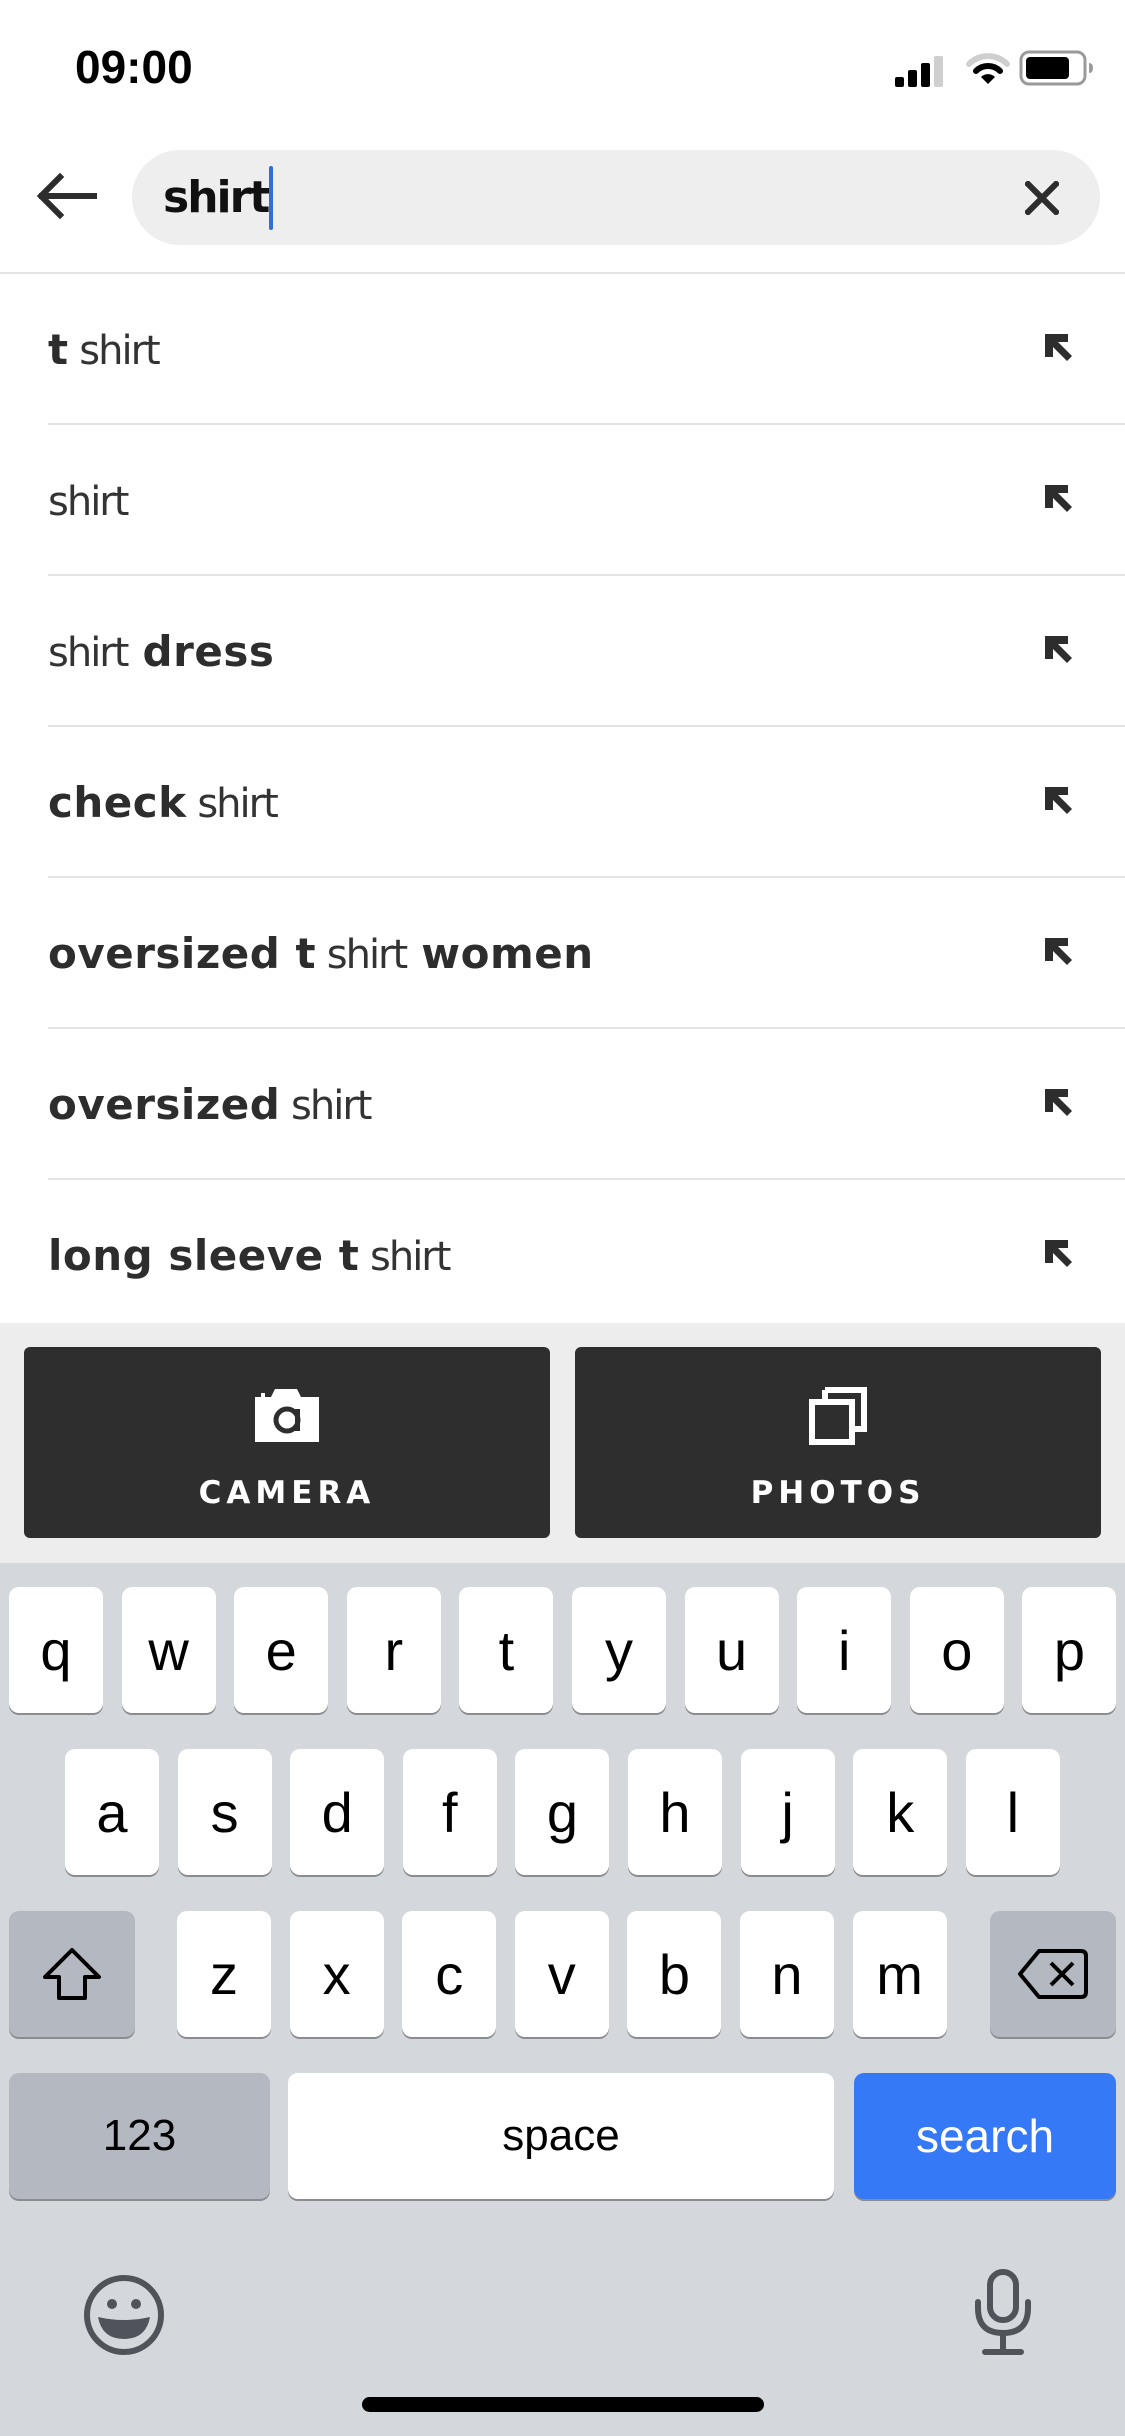 The image size is (1125, 2436). What do you see at coordinates (619, 1650) in the screenshot?
I see `key-y: y` at bounding box center [619, 1650].